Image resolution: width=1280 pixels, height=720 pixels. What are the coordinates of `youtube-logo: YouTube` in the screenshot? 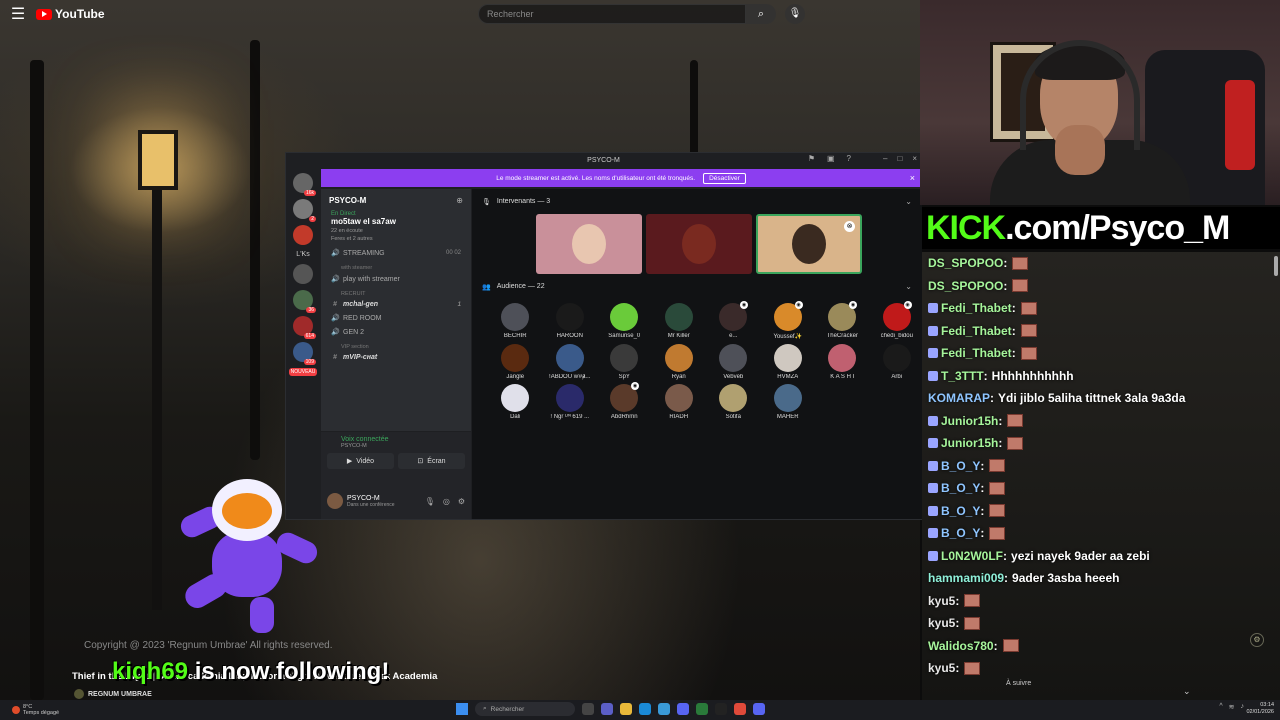 It's located at (70, 14).